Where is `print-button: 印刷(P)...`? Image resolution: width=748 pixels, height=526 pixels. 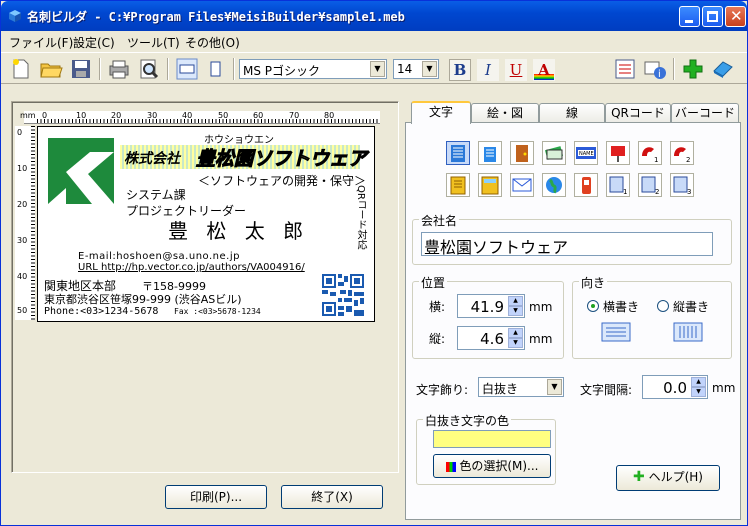 print-button: 印刷(P)... is located at coordinates (216, 497).